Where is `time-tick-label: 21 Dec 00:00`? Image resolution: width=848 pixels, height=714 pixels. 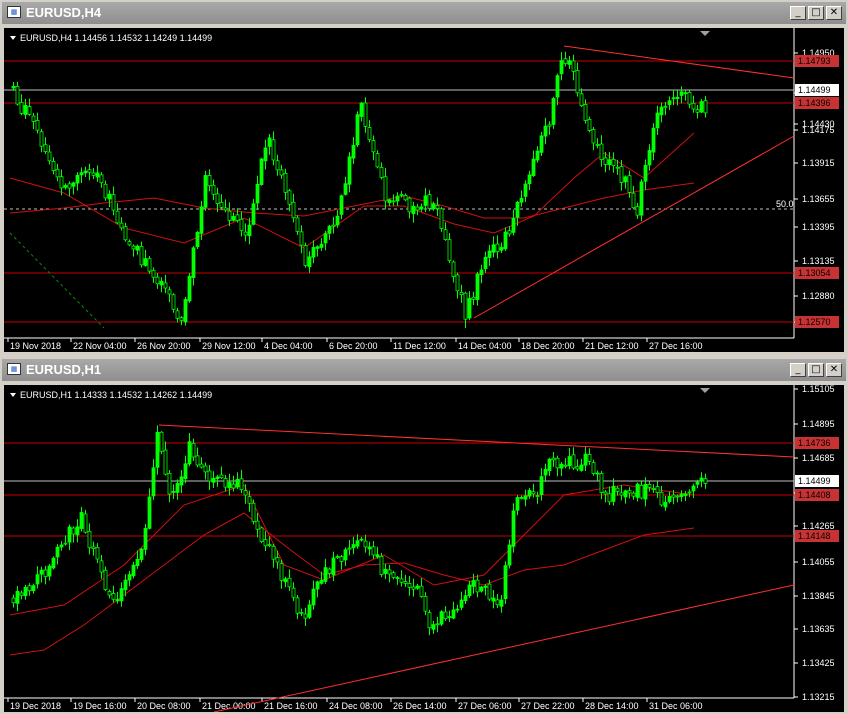
time-tick-label: 21 Dec 00:00 is located at coordinates (229, 706).